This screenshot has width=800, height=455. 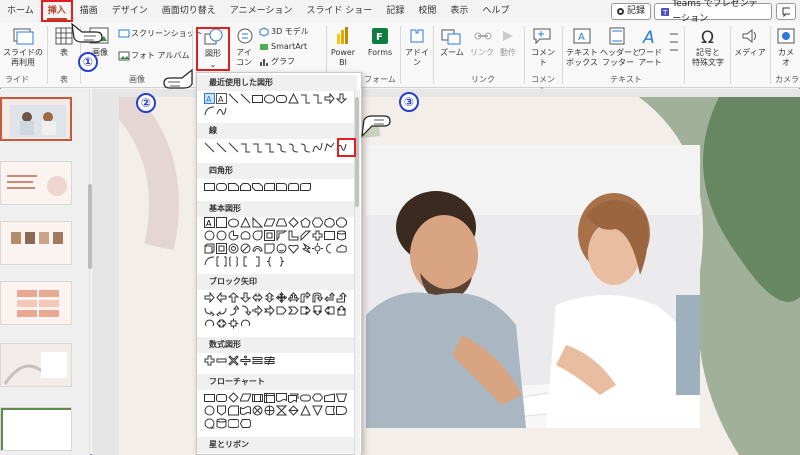 What do you see at coordinates (245, 261) in the screenshot?
I see `left-bracket-shape-icon` at bounding box center [245, 261].